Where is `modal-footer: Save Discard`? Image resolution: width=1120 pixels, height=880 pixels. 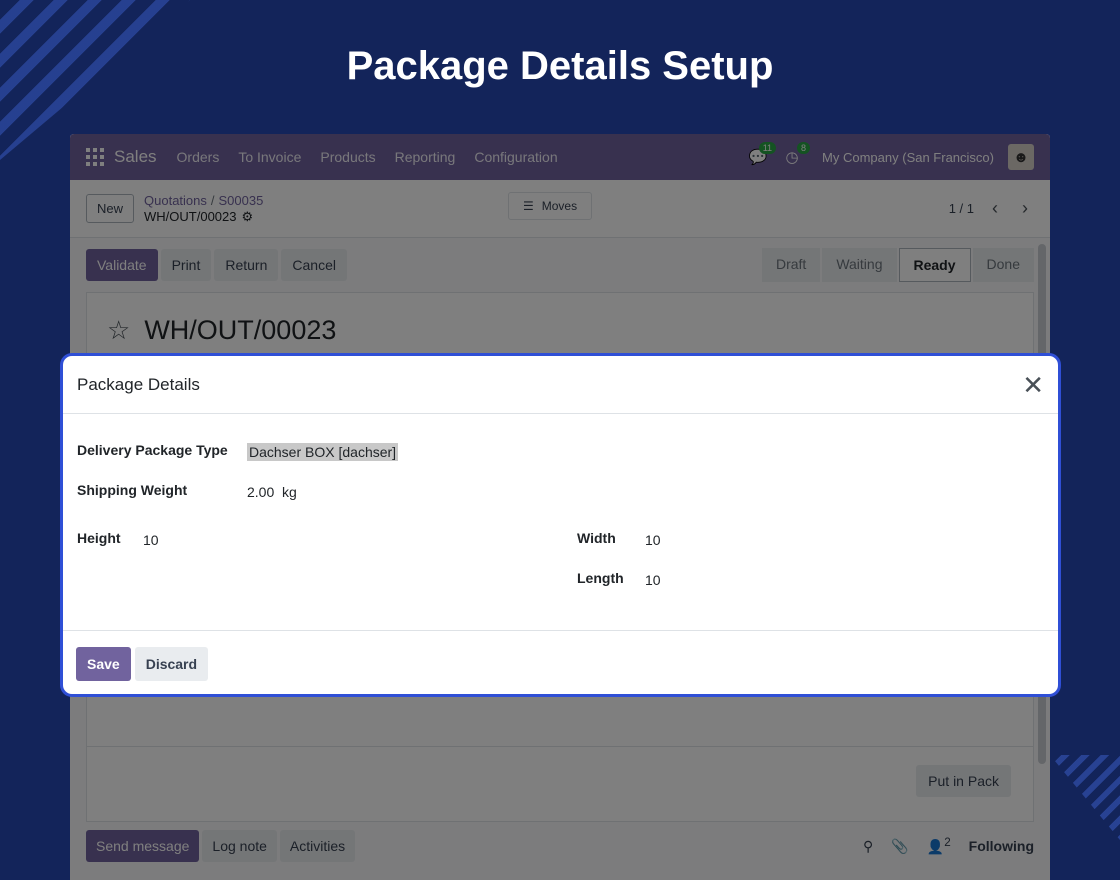
modal-footer: Save Discard is located at coordinates (560, 662).